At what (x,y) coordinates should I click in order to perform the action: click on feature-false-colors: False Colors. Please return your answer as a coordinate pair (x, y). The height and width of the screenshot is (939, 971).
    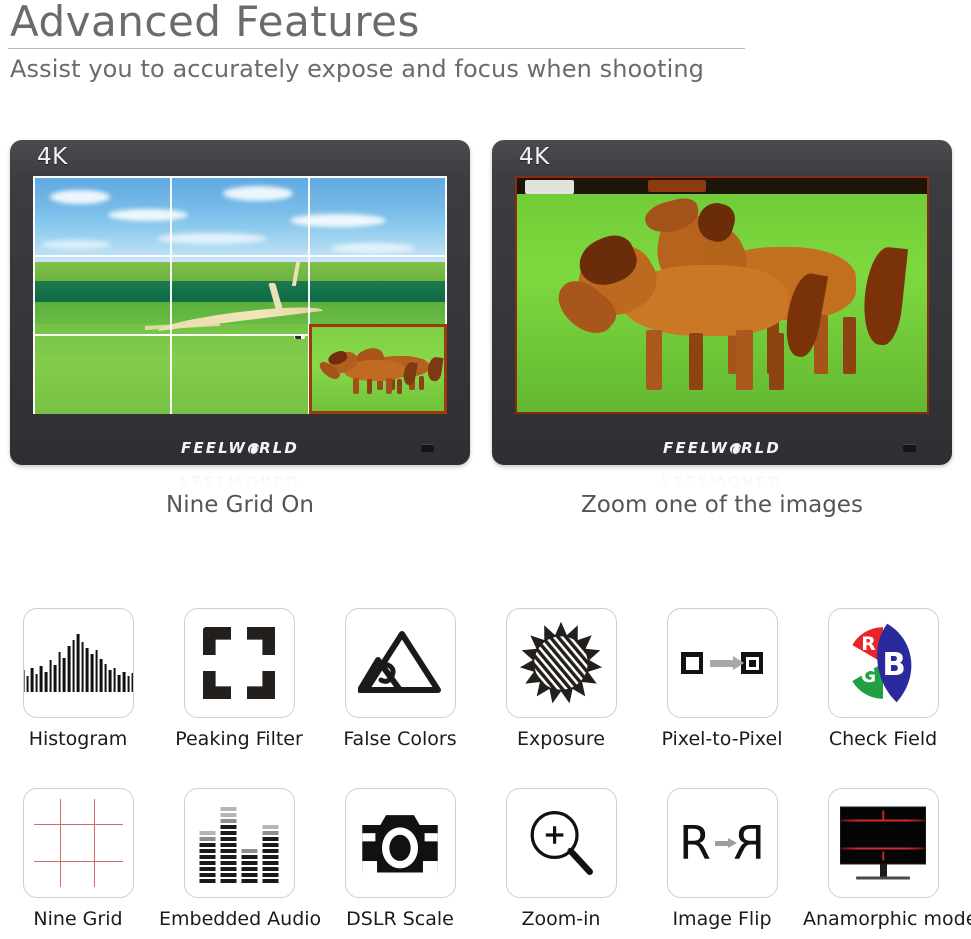
    Looking at the image, I should click on (400, 675).